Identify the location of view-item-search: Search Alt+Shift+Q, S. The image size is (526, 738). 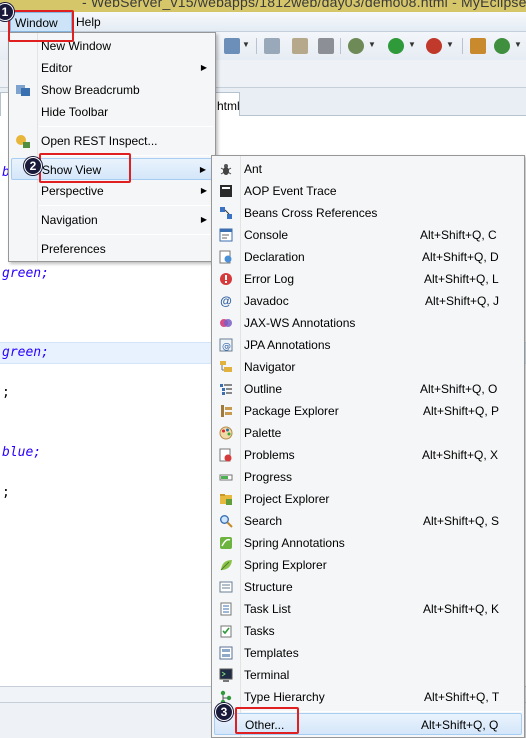
(368, 521).